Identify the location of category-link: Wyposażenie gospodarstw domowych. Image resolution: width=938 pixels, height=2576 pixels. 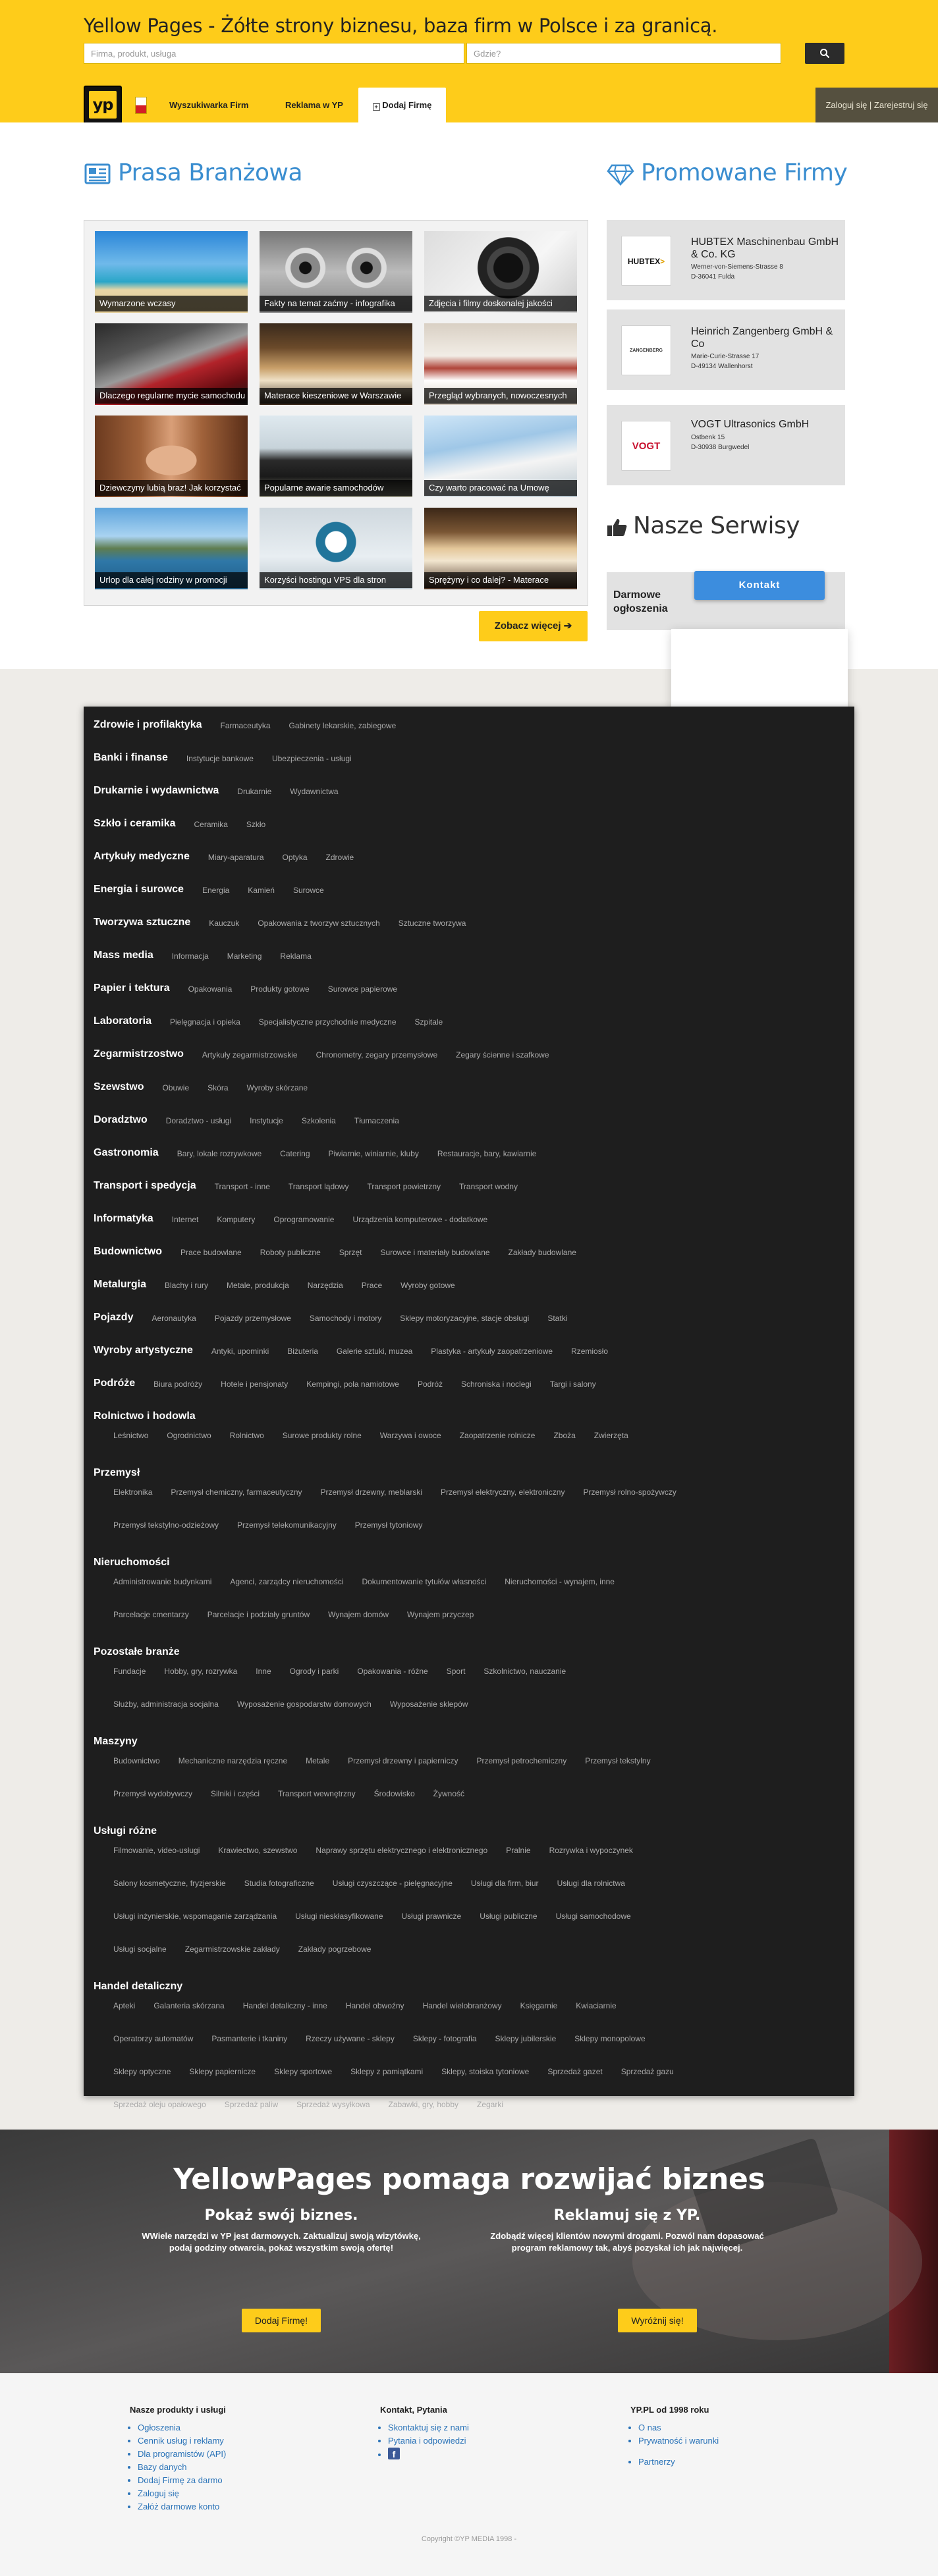
(304, 1704).